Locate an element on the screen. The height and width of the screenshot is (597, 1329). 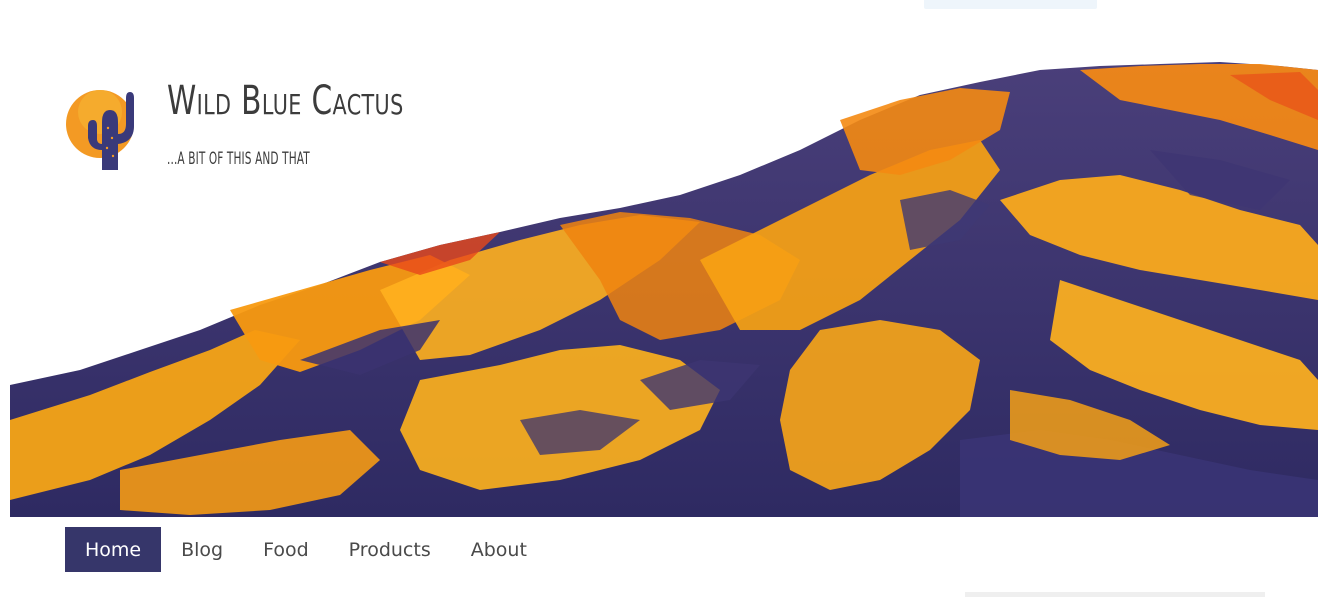
nav-item-food: Food is located at coordinates (286, 549).